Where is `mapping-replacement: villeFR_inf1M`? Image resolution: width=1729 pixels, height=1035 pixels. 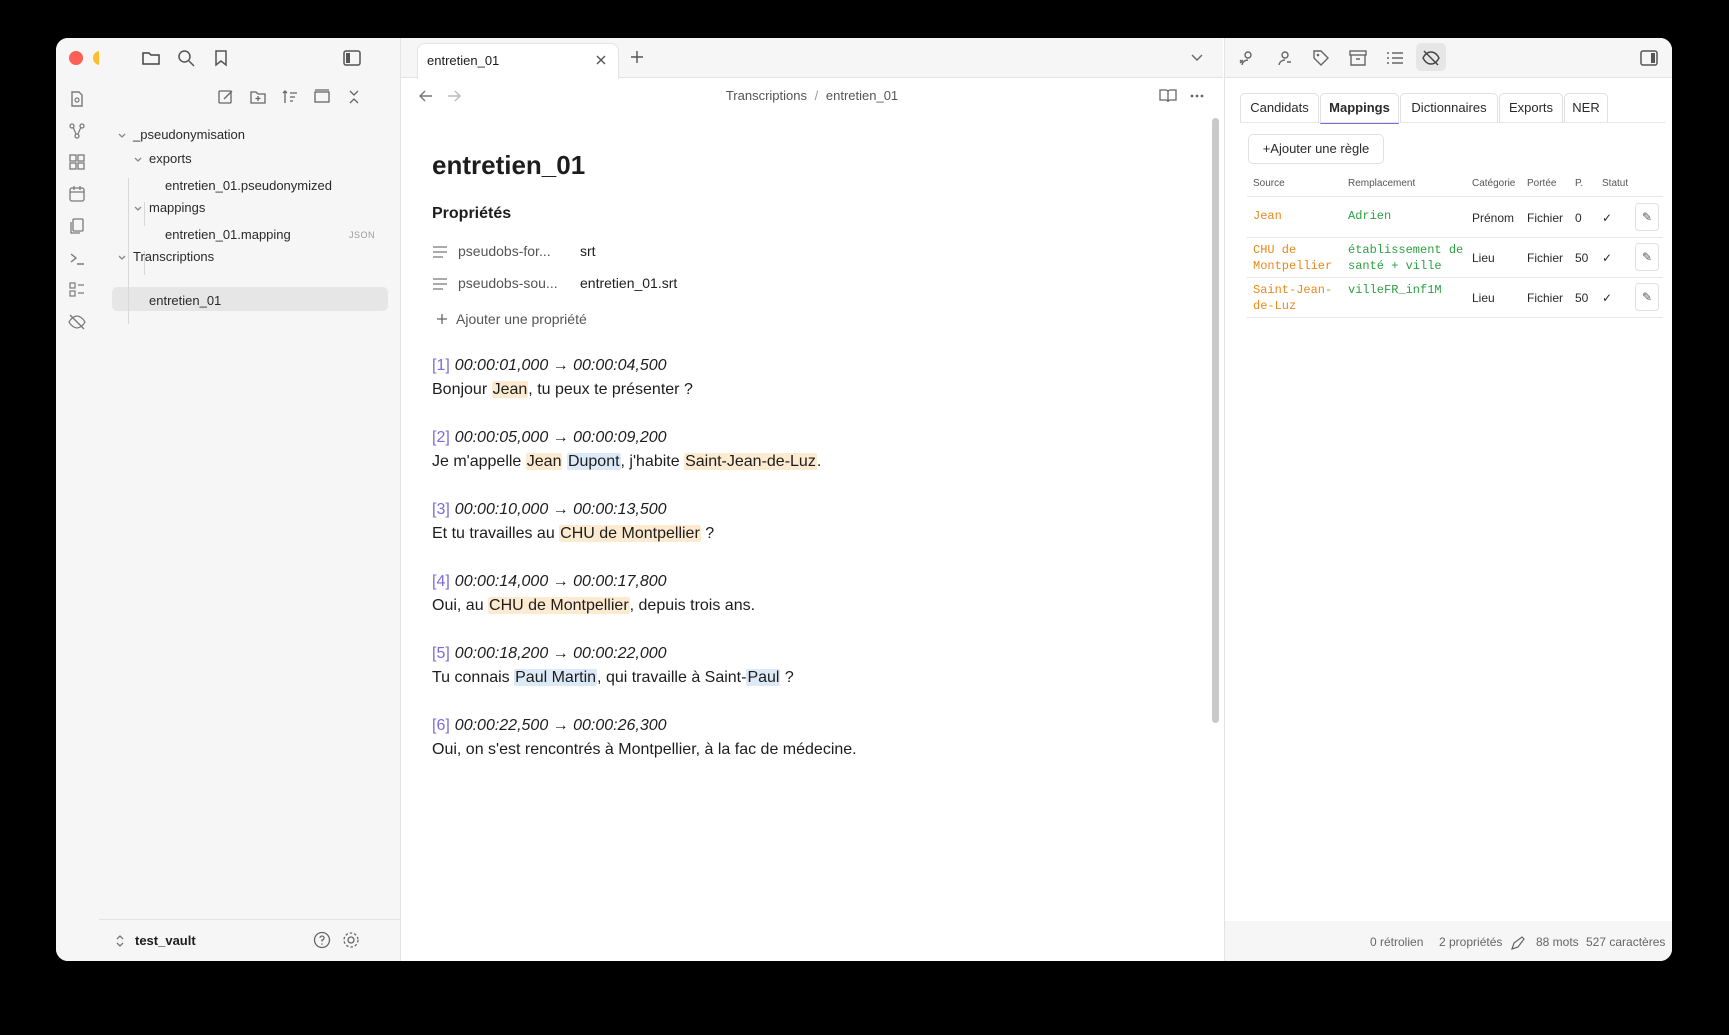
mapping-replacement: villeFR_inf1M is located at coordinates (1395, 290).